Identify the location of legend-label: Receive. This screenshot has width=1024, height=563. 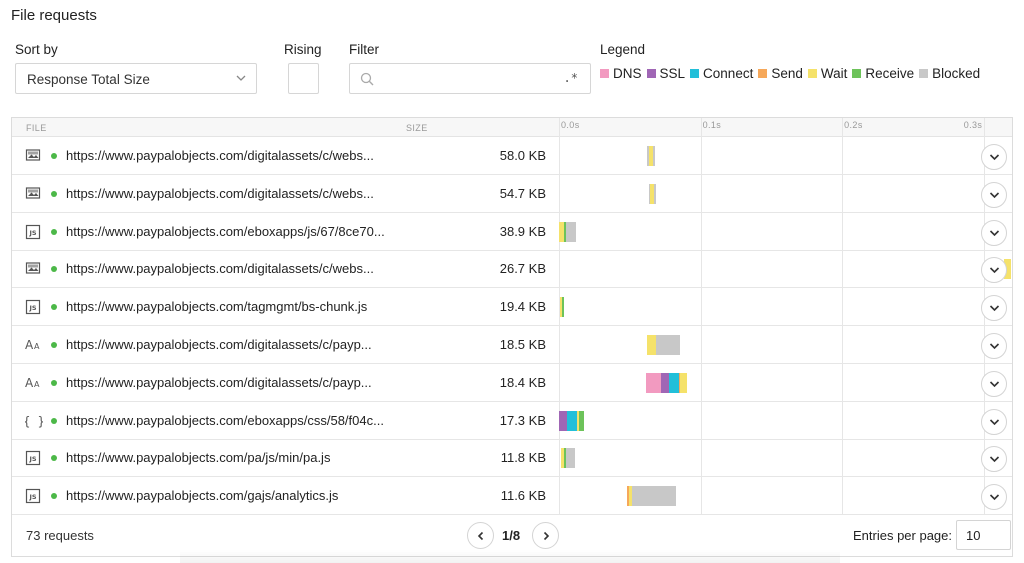
(890, 73).